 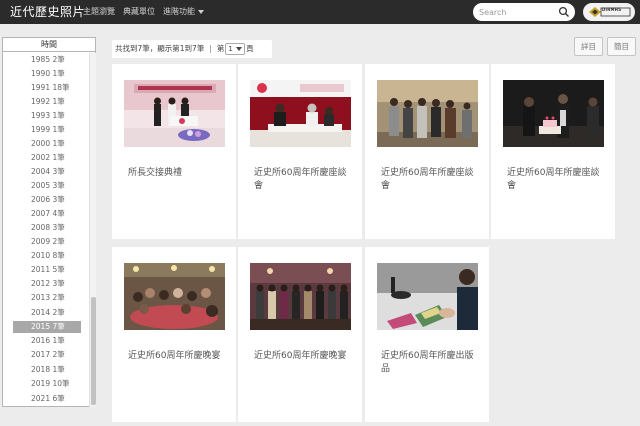 I want to click on photo-caption: 近史所60周年所慶出版品, so click(x=429, y=363).